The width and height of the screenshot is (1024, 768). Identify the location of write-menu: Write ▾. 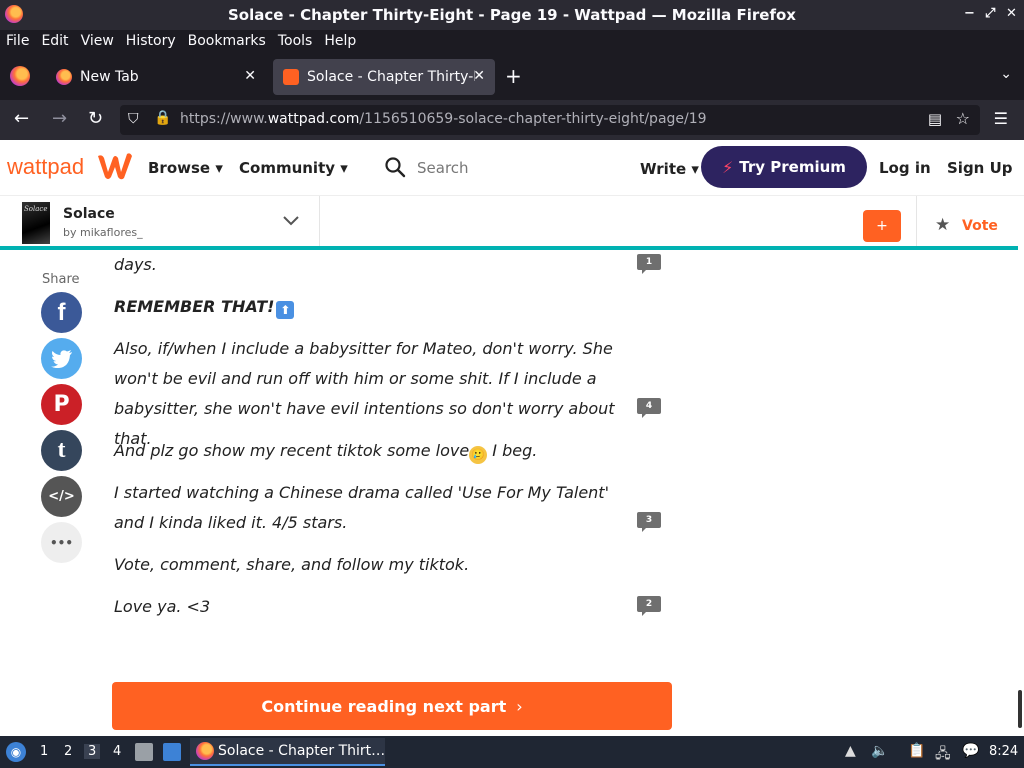
(669, 169).